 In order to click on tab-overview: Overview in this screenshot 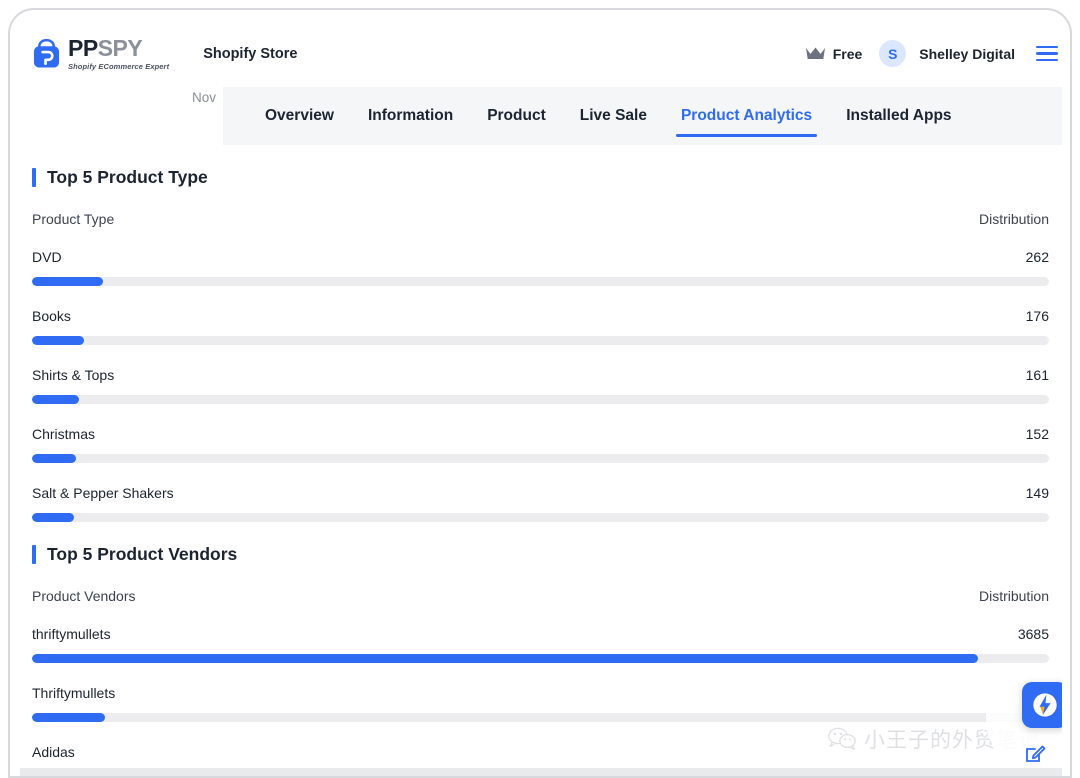, I will do `click(299, 116)`.